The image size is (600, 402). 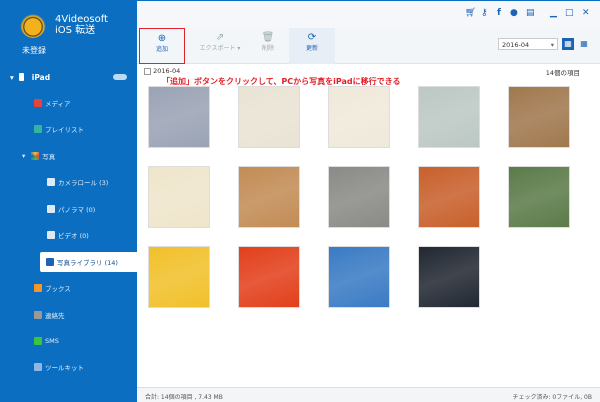 What do you see at coordinates (38, 288) in the screenshot?
I see `books-icon` at bounding box center [38, 288].